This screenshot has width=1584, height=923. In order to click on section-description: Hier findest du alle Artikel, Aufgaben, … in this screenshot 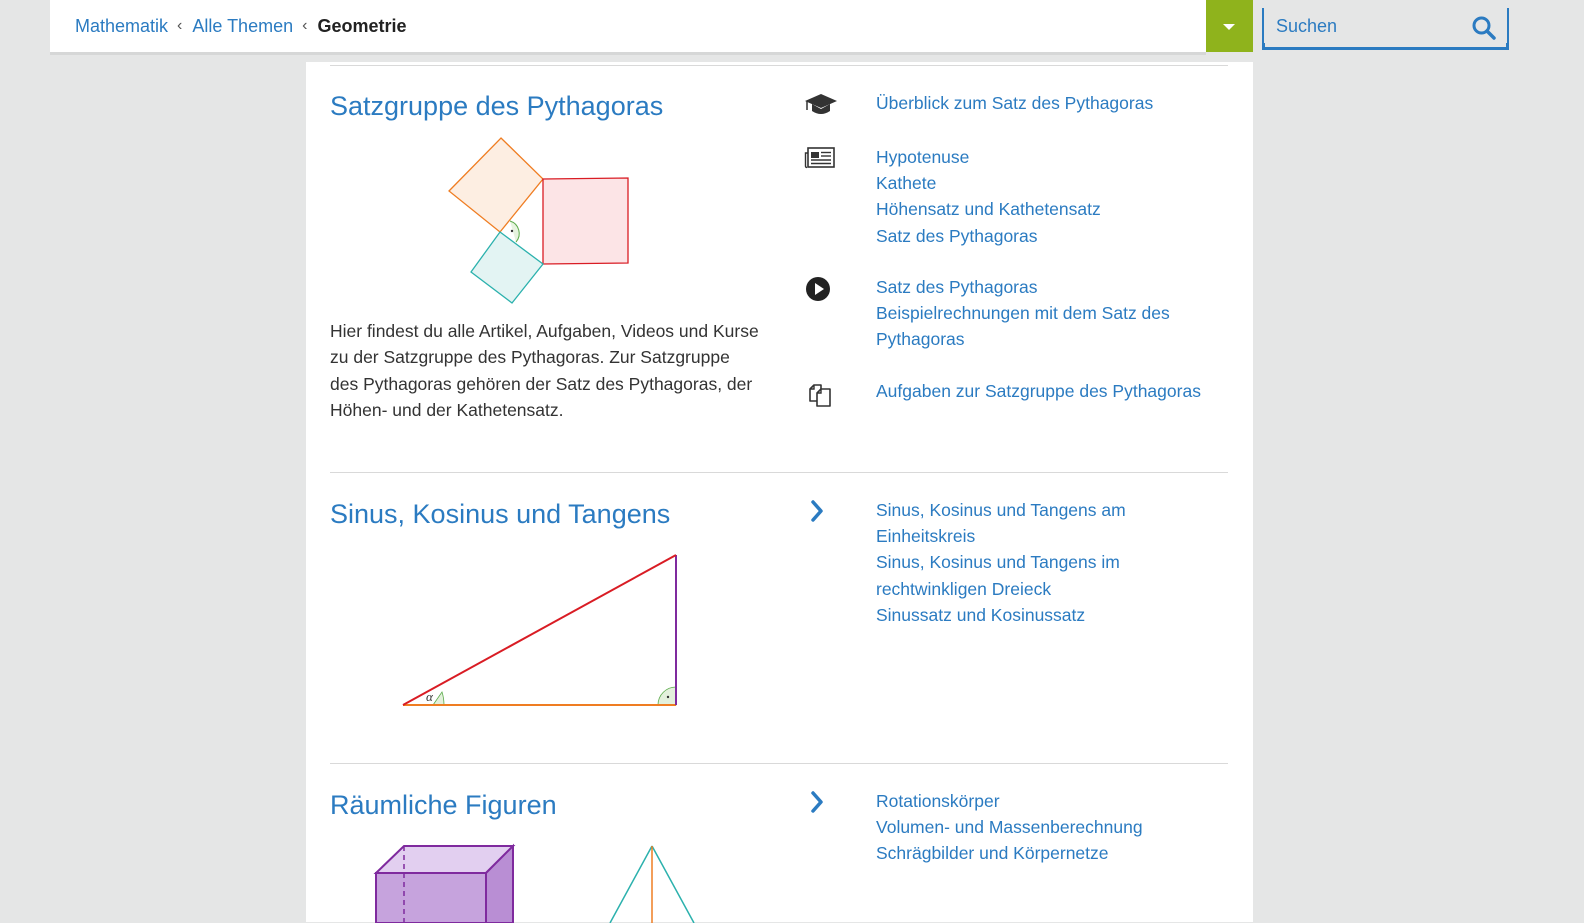, I will do `click(544, 370)`.